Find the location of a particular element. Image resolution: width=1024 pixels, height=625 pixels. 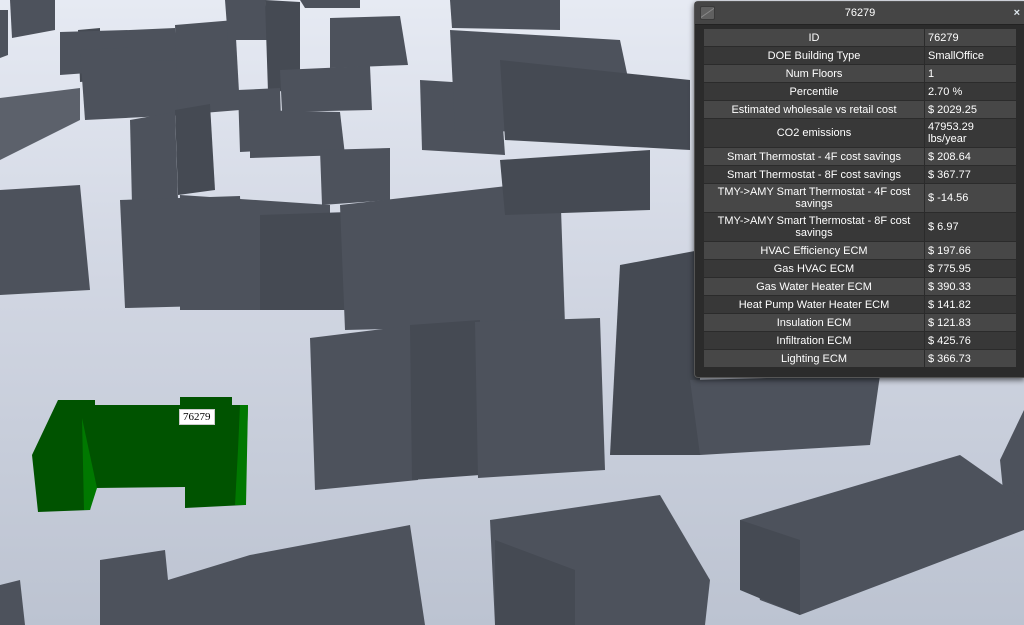

attribute-value: $ 775.95 is located at coordinates (970, 268).